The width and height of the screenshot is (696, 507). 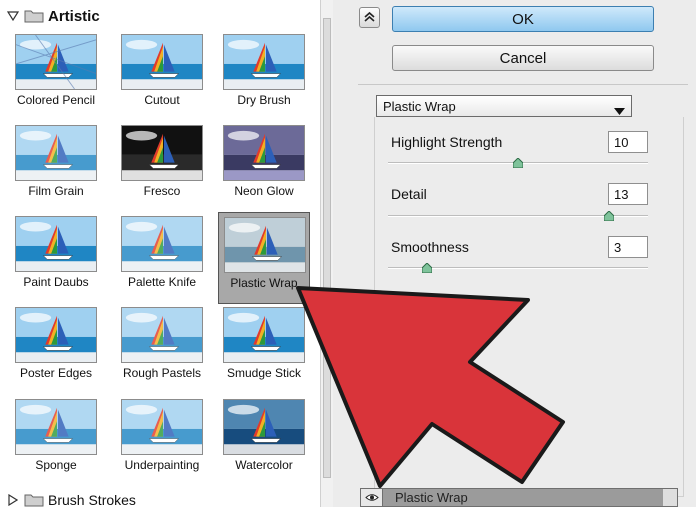 What do you see at coordinates (447, 142) in the screenshot?
I see `highlight-strength-label: Highlight Strength` at bounding box center [447, 142].